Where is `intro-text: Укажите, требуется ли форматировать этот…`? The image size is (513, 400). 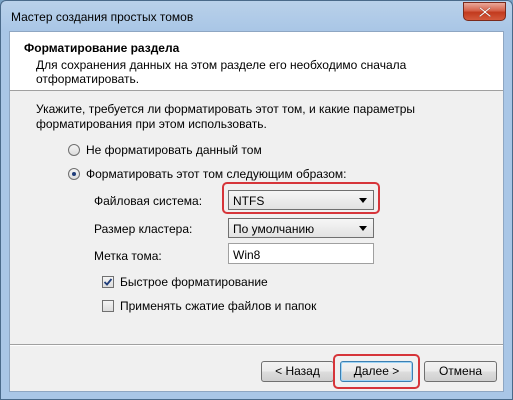
intro-text: Укажите, требуется ли форматировать этот… is located at coordinates (225, 116).